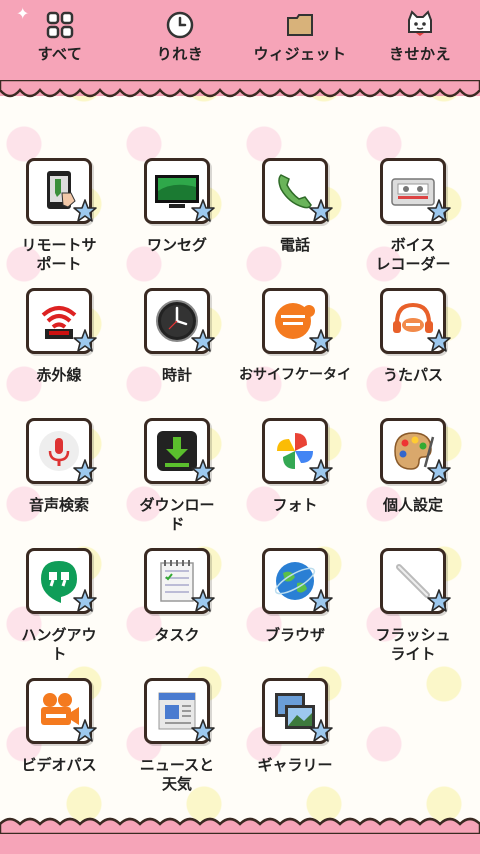 This screenshot has height=854, width=480. Describe the element at coordinates (177, 635) in the screenshot. I see `app-label: タスク` at that location.